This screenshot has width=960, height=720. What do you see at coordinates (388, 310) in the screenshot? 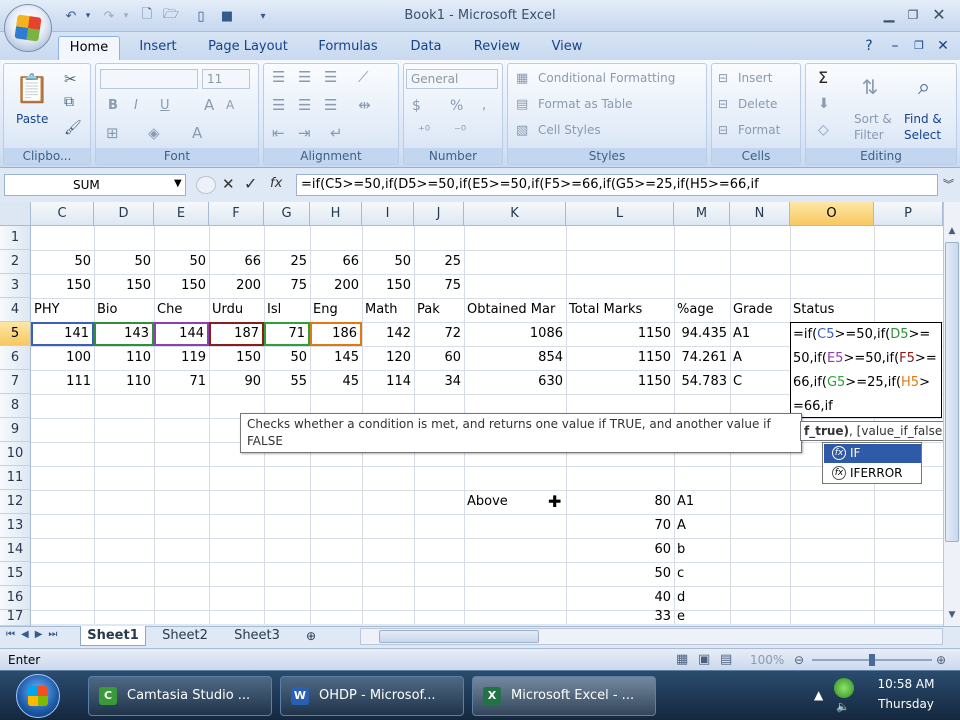
I see `cell-i4: Math` at bounding box center [388, 310].